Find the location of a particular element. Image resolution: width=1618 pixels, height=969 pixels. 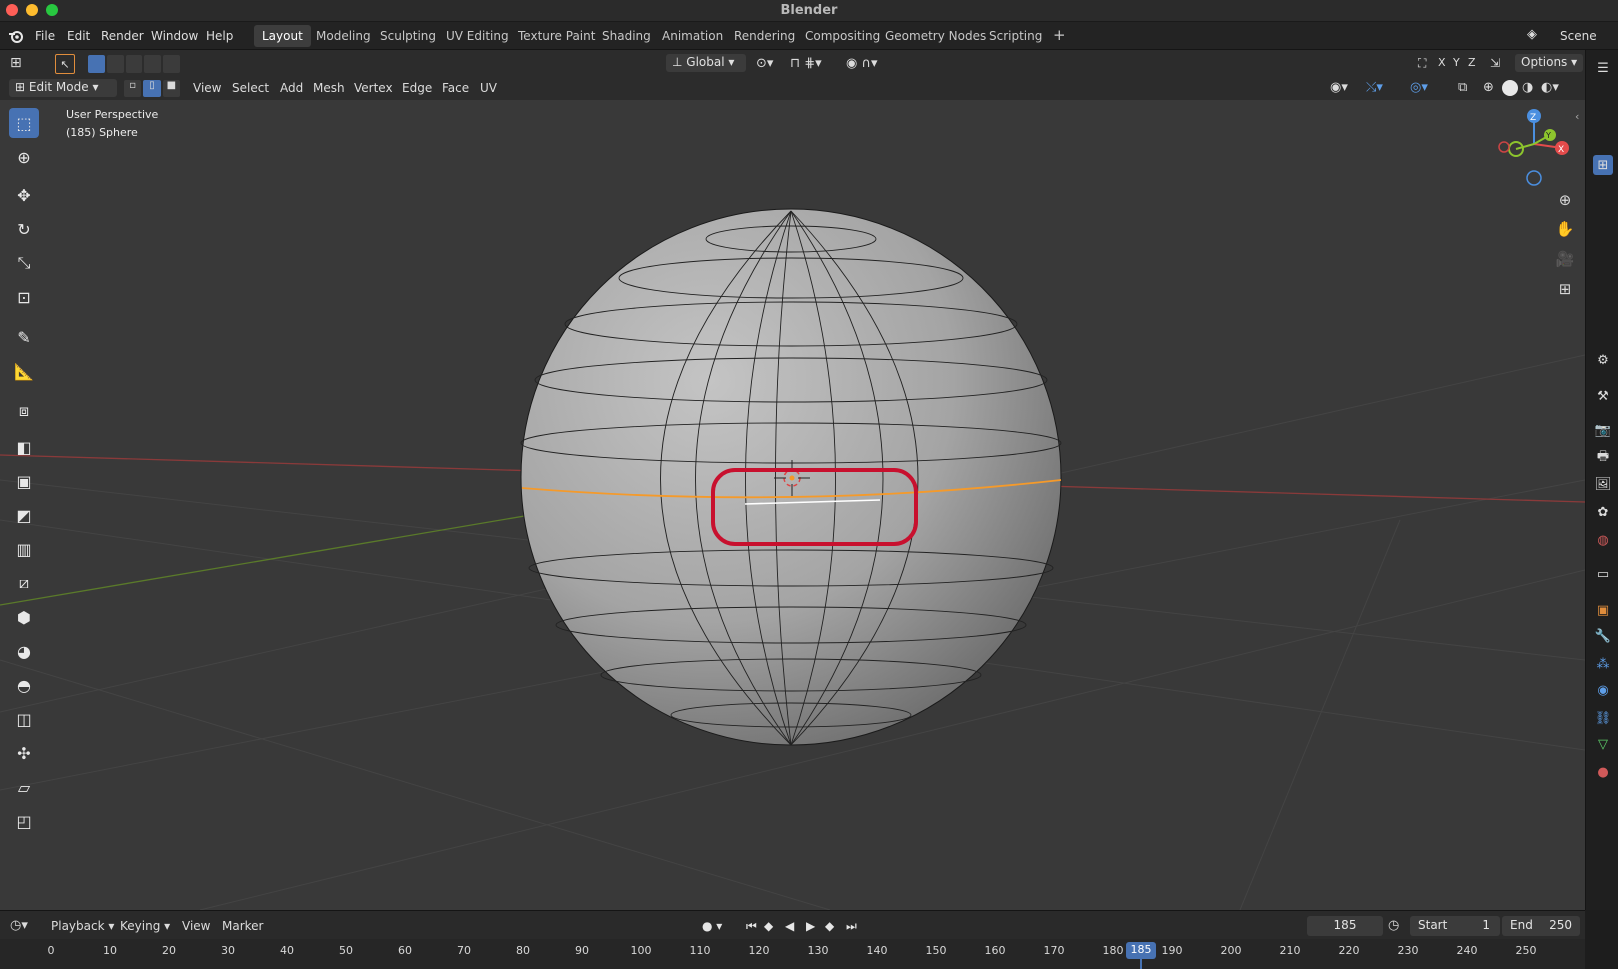

annotate-tool-icon: ✎ is located at coordinates (24, 337).